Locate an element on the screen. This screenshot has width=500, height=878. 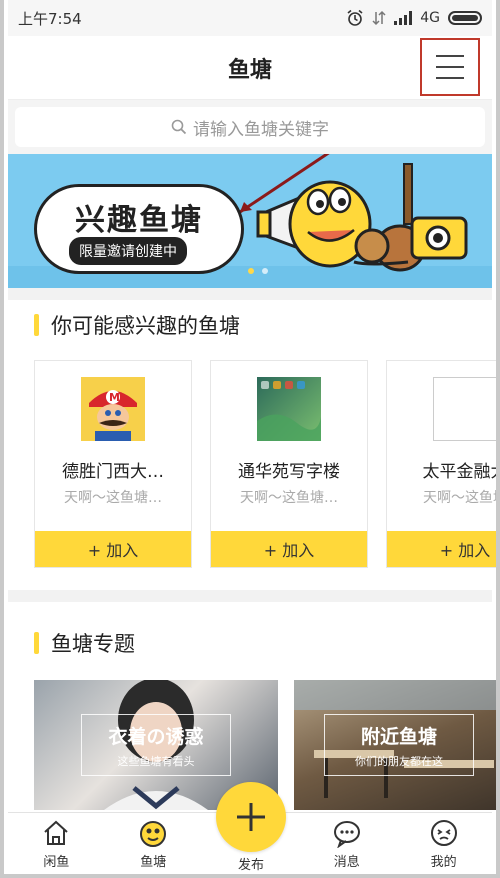
nav-bar: 鱼塘 is located at coordinates (250, 68).